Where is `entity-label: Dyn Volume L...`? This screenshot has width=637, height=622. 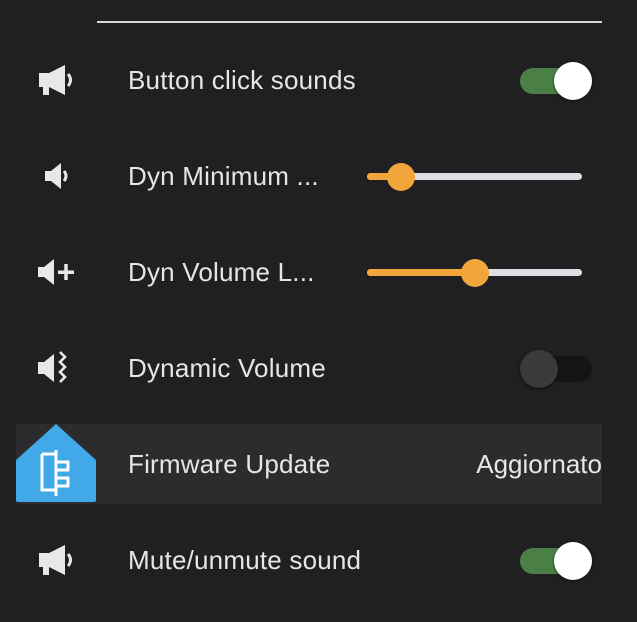 entity-label: Dyn Volume L... is located at coordinates (221, 272).